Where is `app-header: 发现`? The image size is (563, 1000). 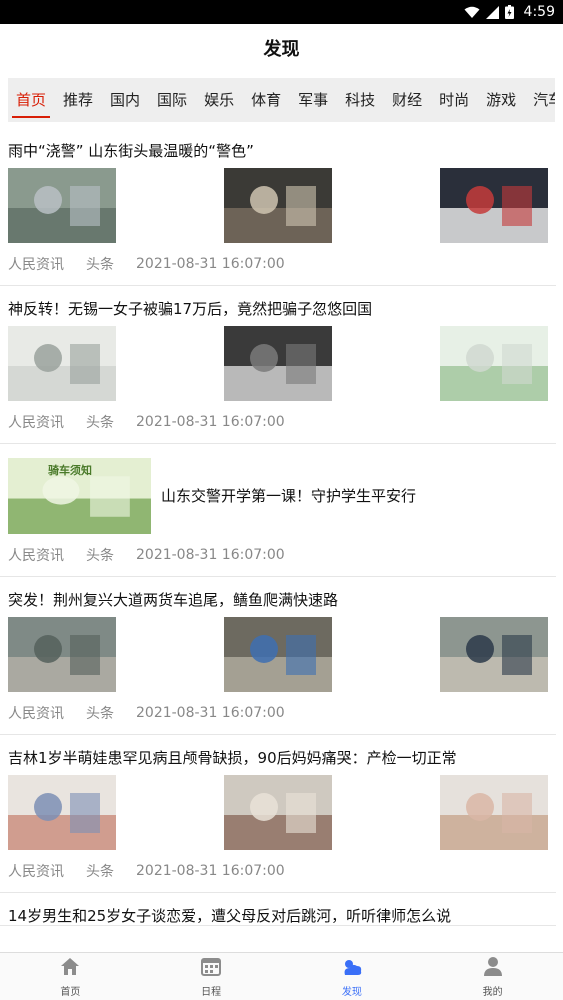 app-header: 发现 is located at coordinates (281, 48).